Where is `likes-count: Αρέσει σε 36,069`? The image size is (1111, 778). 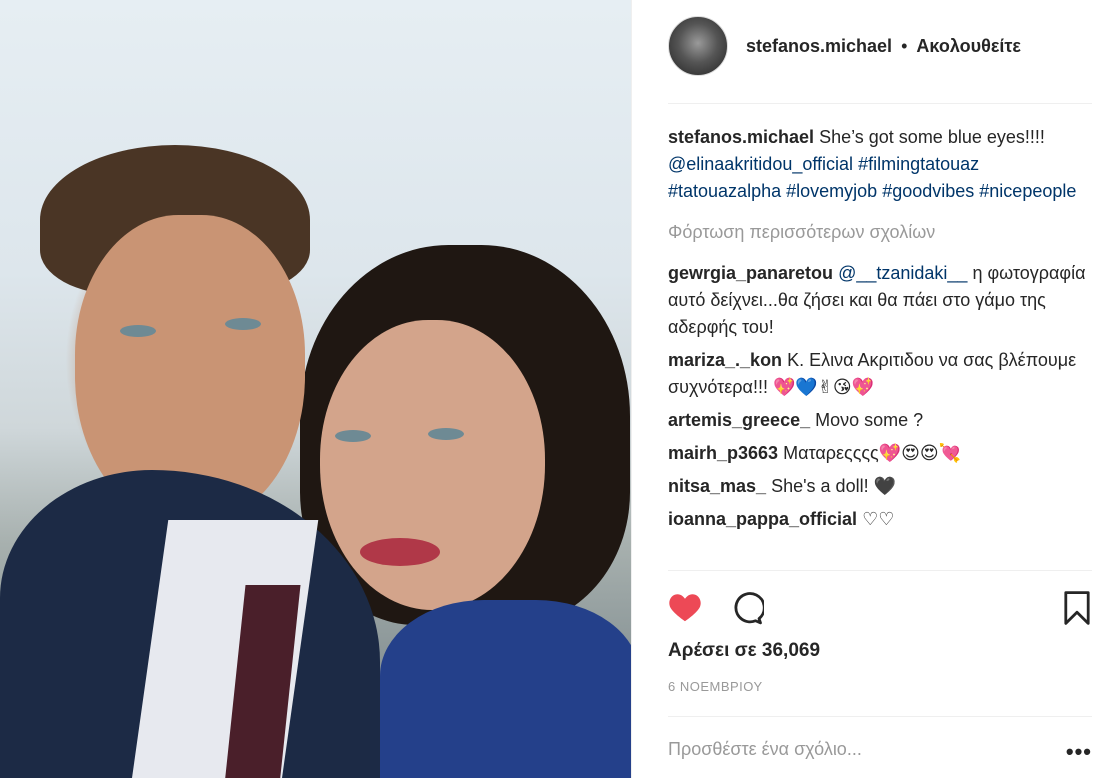 likes-count: Αρέσει σε 36,069 is located at coordinates (744, 651).